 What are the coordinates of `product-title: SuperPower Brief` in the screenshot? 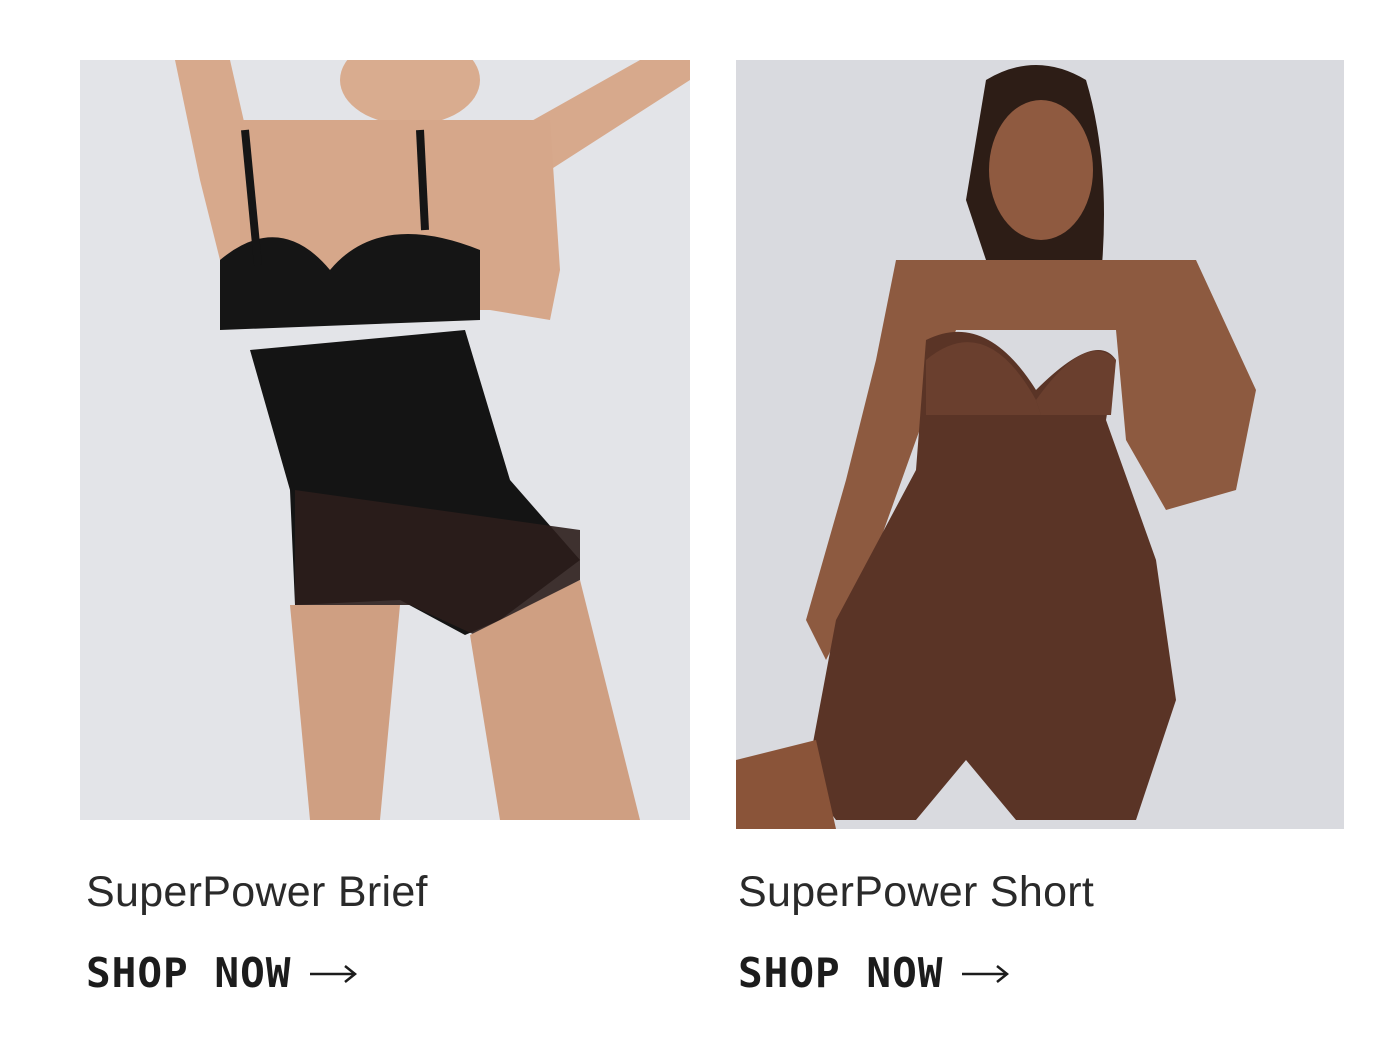 It's located at (257, 892).